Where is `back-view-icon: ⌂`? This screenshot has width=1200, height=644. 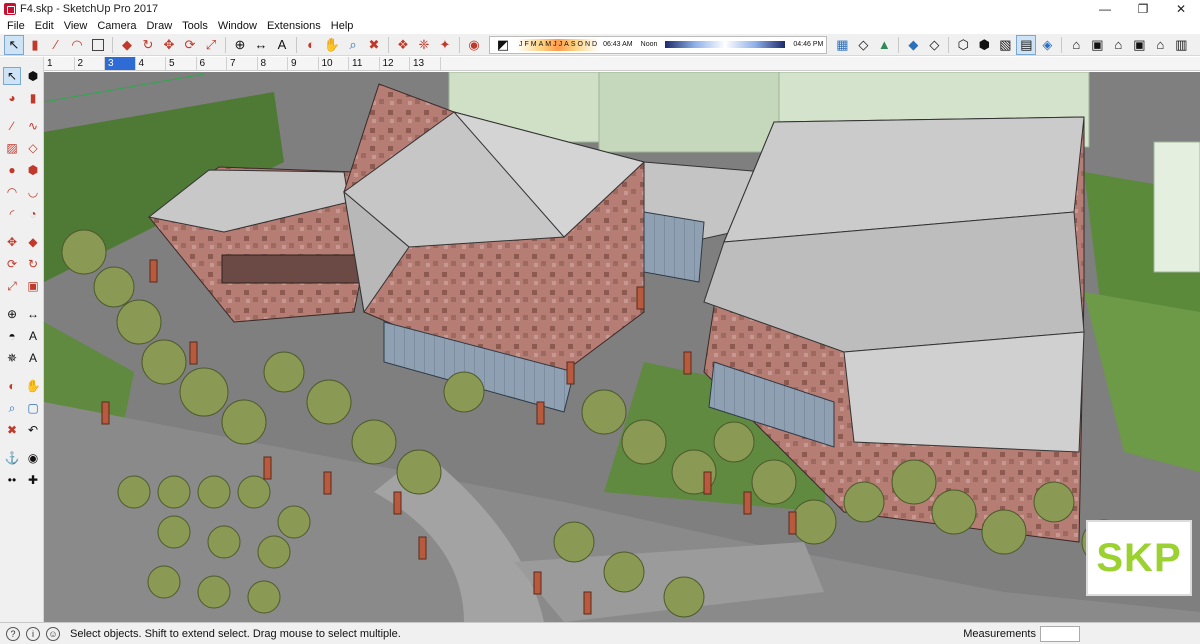
back-view-icon: ⌂ is located at coordinates (1160, 45).